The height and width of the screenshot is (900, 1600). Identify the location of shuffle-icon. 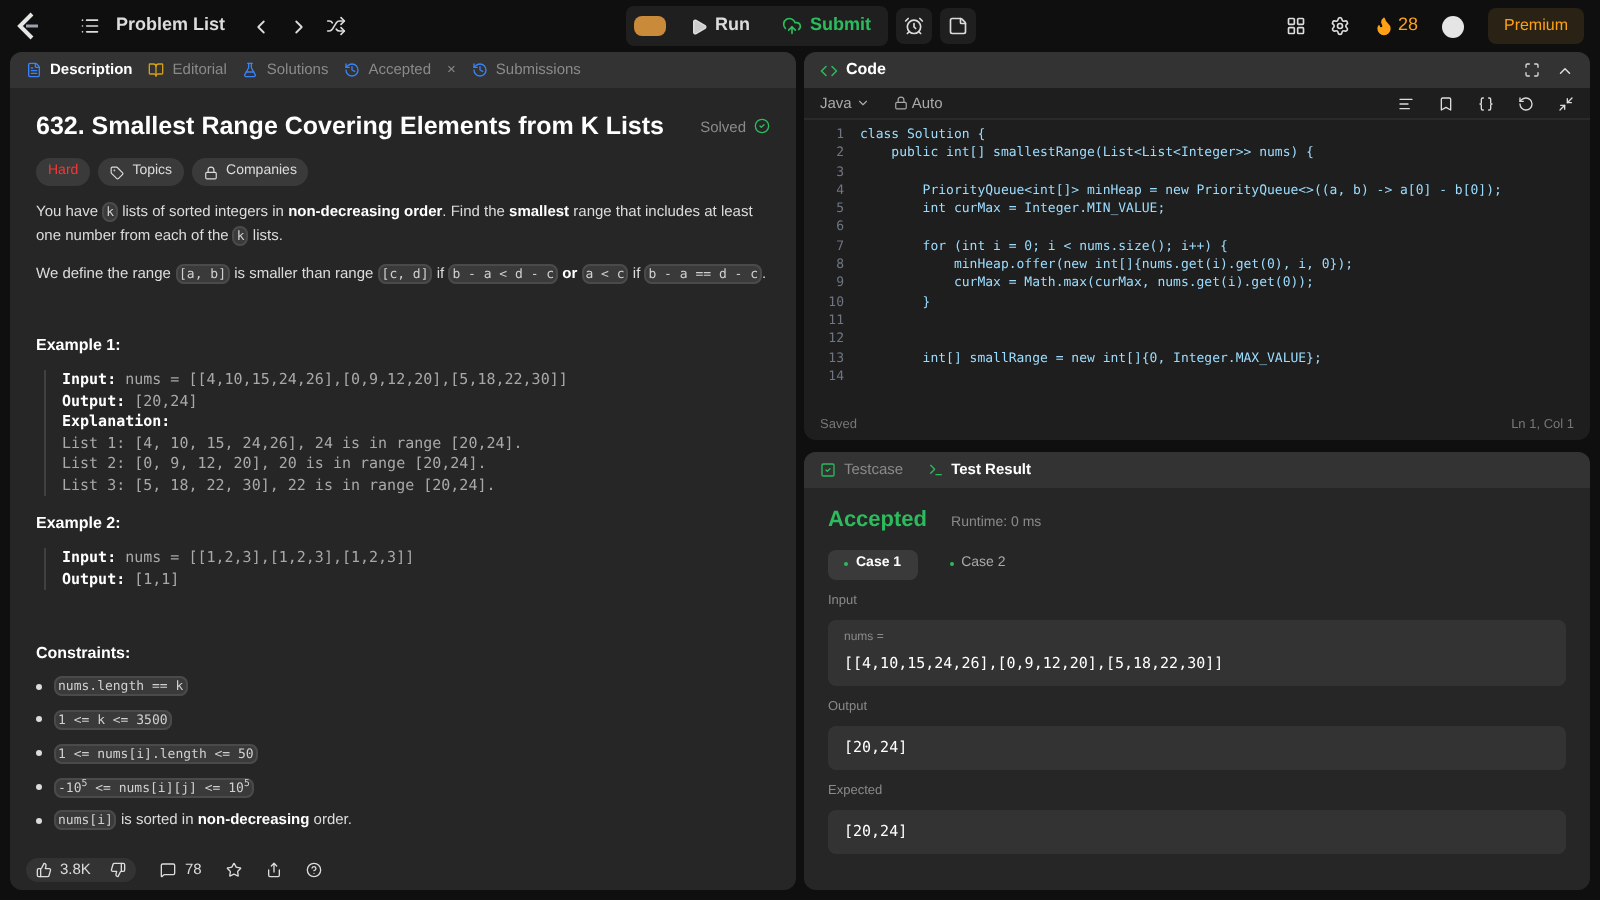
(335, 26).